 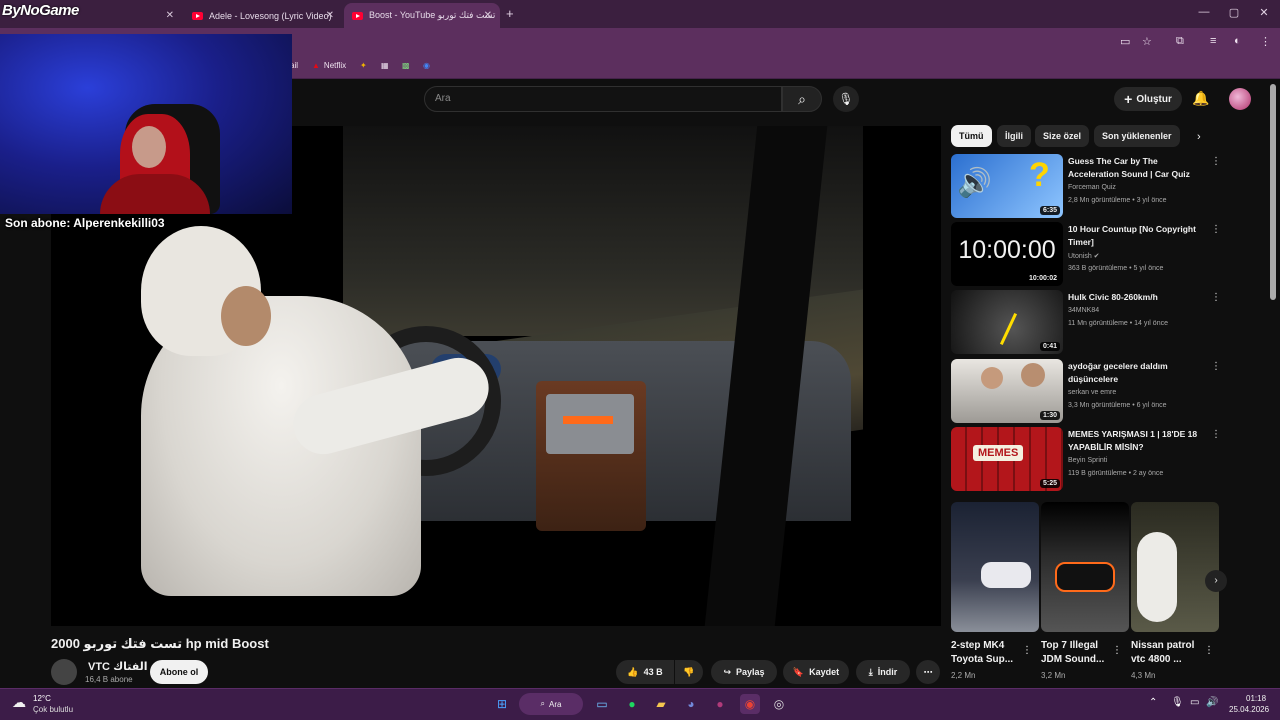 I want to click on clock-time: 01:18, so click(x=1256, y=698).